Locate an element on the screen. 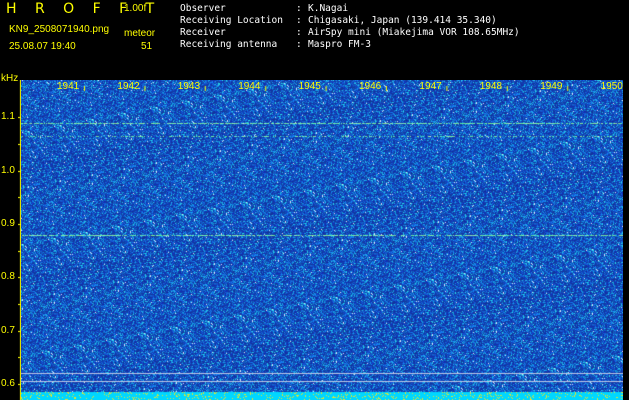  x-tick-label: 1944 is located at coordinates (249, 86).